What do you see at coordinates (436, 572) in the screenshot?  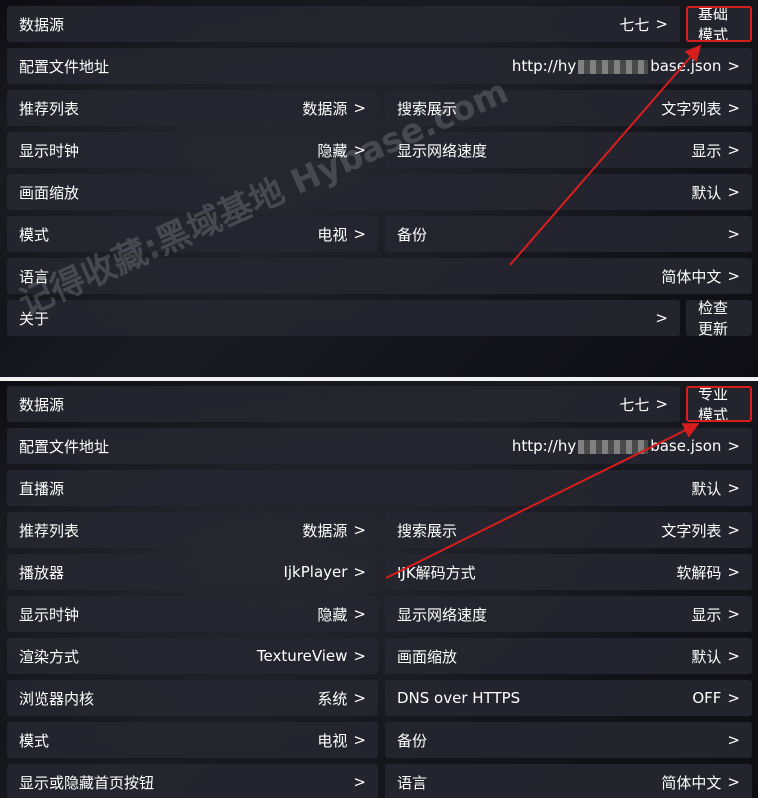 I see `row-label: IJK解码方式` at bounding box center [436, 572].